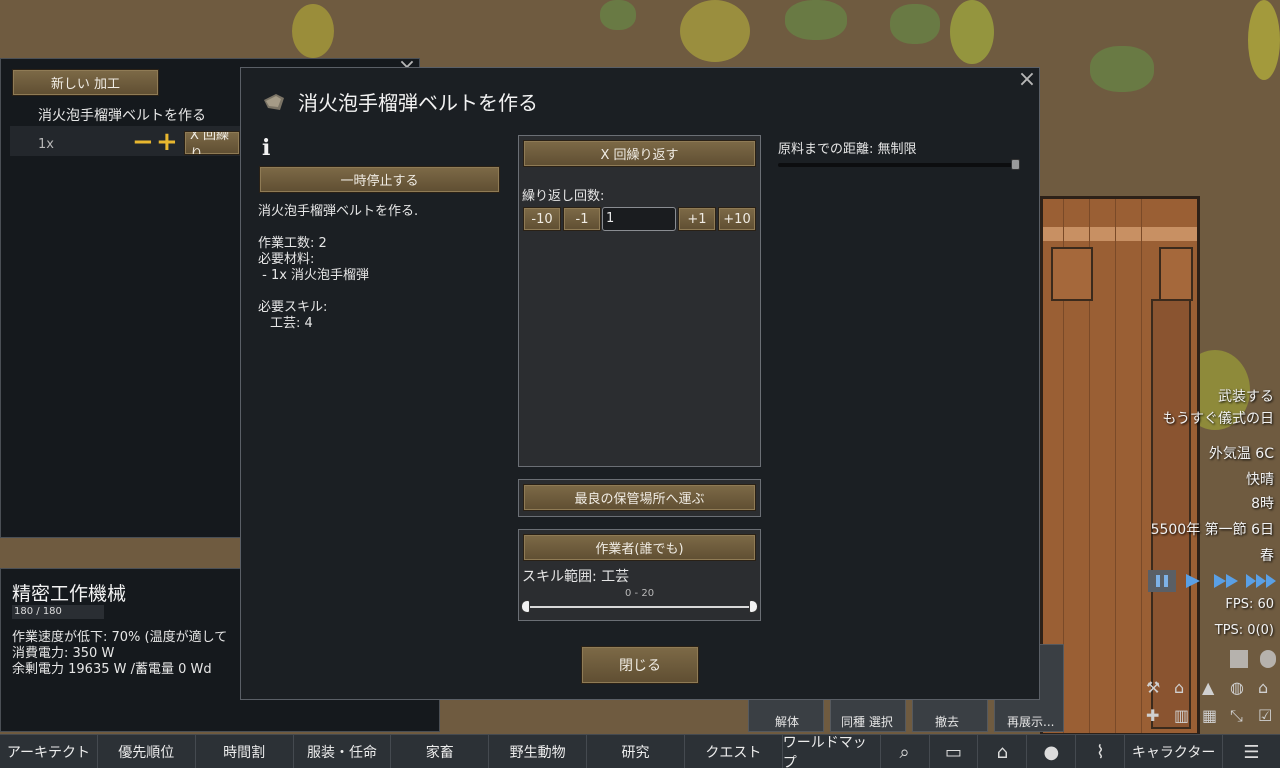  I want to click on broom-icon: ⌇, so click(1101, 751).